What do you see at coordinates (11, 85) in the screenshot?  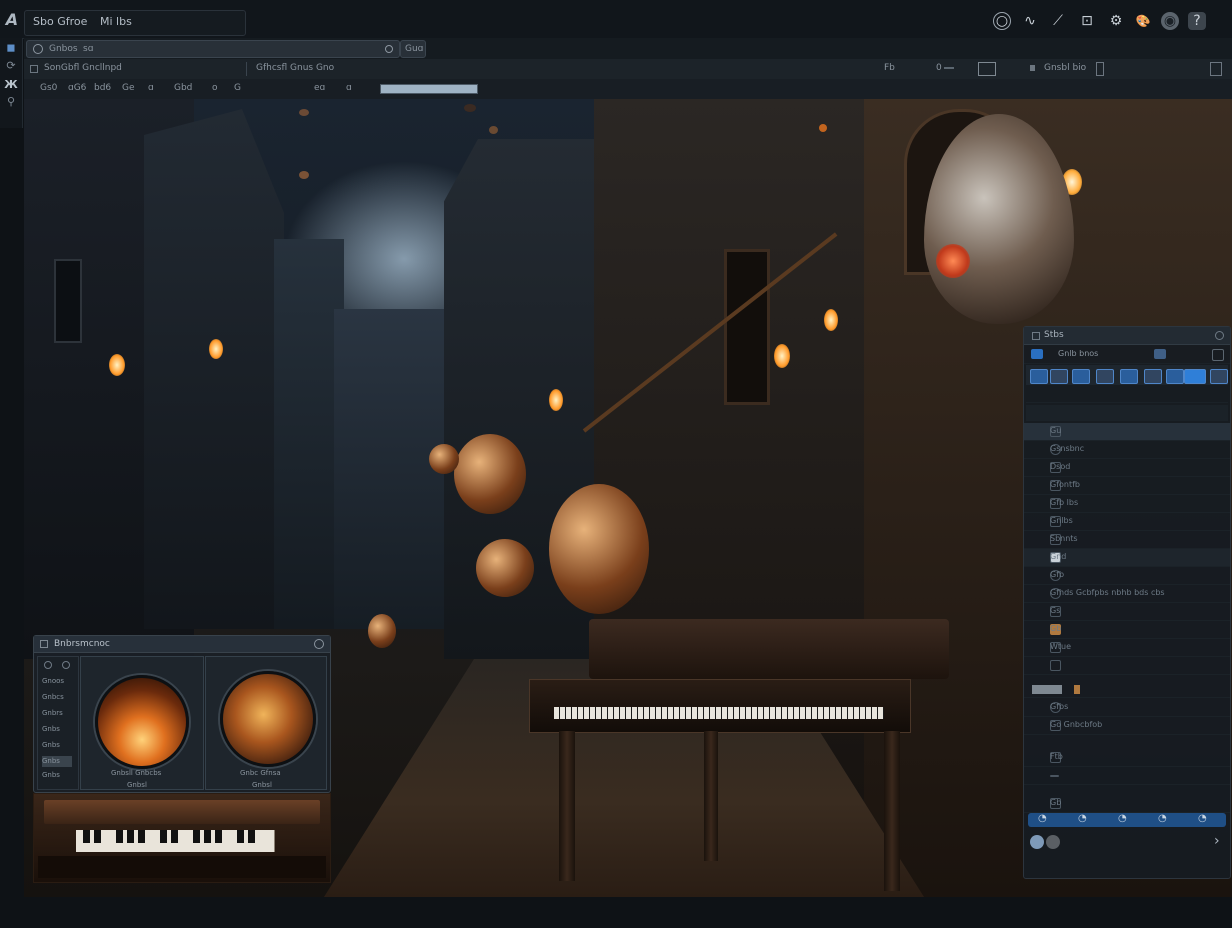 I see `brush-tool-icon: Ж` at bounding box center [11, 85].